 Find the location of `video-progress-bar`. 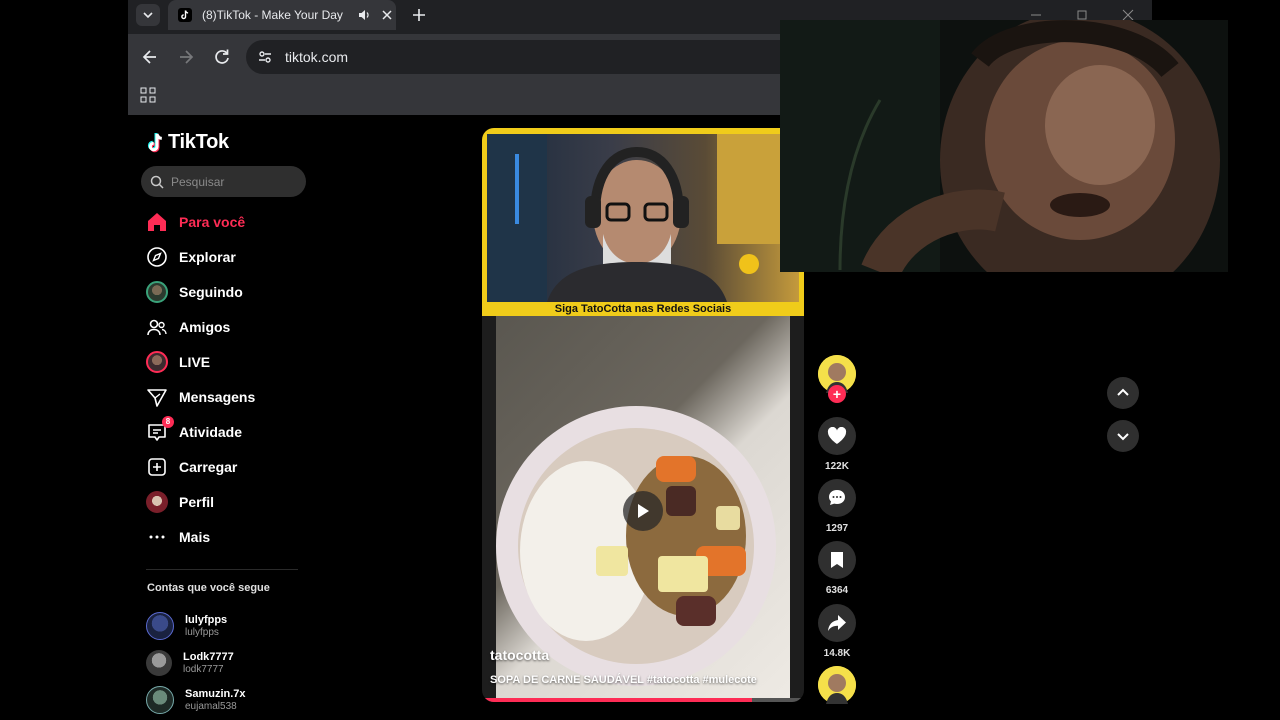

video-progress-bar is located at coordinates (643, 700).